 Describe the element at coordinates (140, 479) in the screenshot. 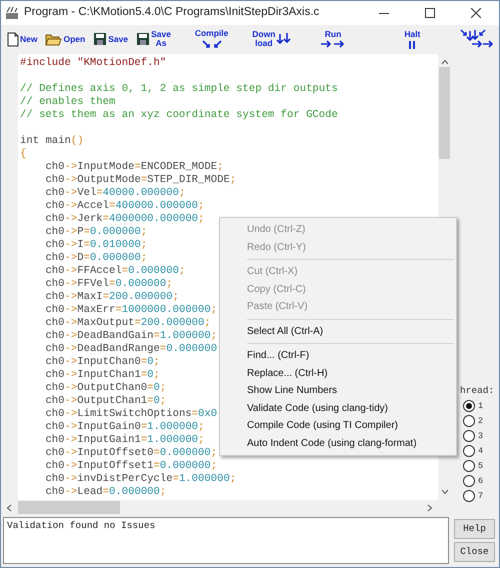

I see `code-line: ch0->invDistPerCycle=1.000000;` at that location.